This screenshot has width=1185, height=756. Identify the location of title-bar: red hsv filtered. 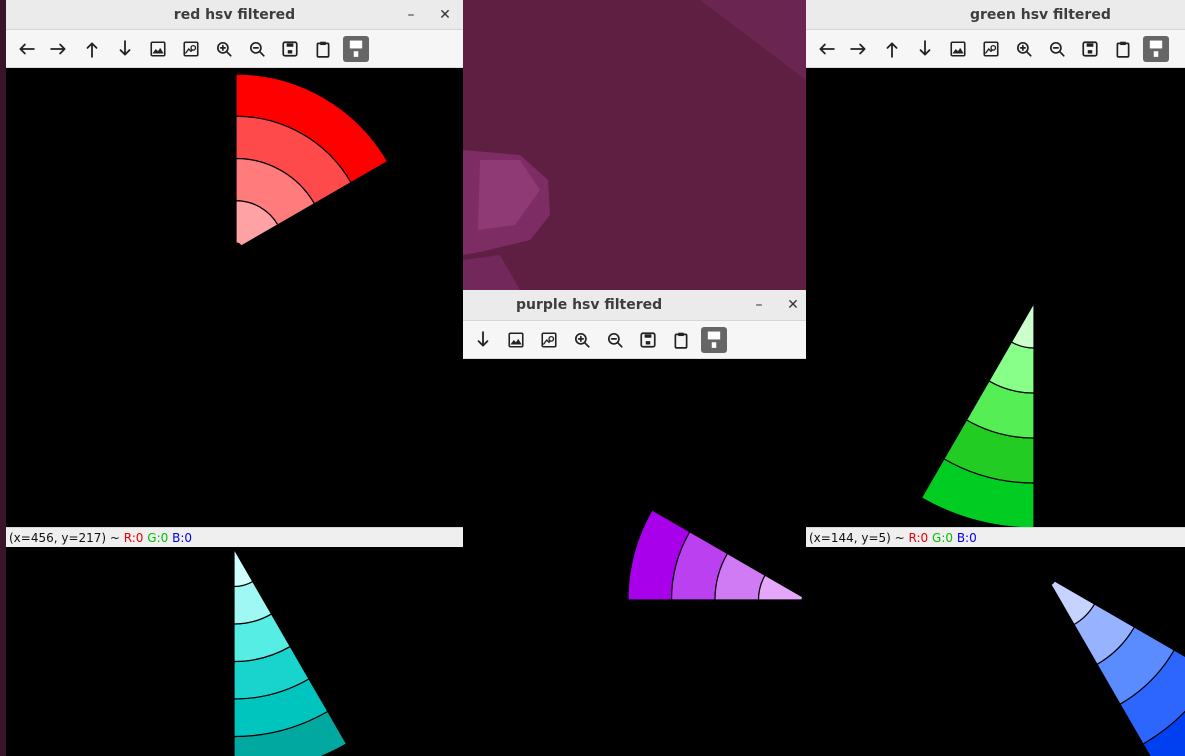
(234, 15).